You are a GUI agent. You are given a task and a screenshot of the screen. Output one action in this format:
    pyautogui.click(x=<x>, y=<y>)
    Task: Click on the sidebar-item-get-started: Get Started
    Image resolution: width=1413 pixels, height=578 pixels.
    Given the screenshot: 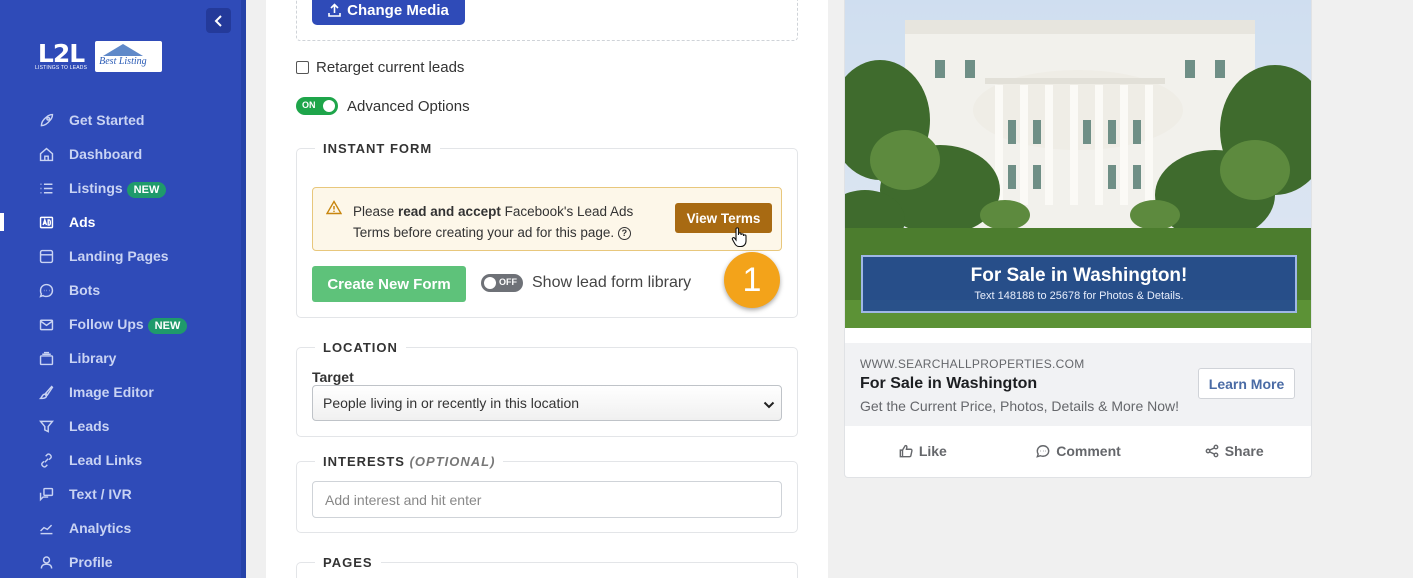 What is the action you would take?
    pyautogui.click(x=120, y=120)
    